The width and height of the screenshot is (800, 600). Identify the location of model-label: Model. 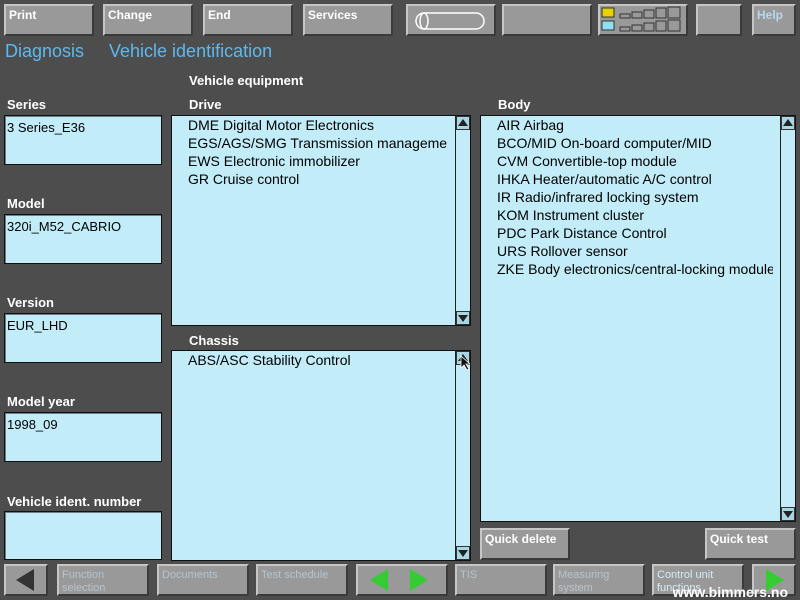
(26, 203).